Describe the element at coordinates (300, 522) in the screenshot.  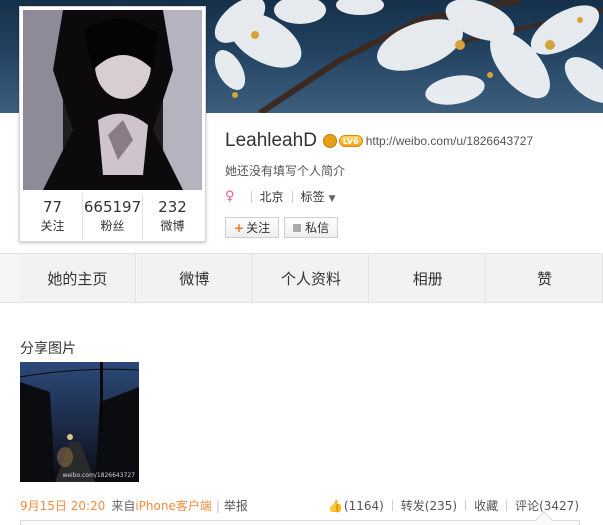
I see `comment-box` at that location.